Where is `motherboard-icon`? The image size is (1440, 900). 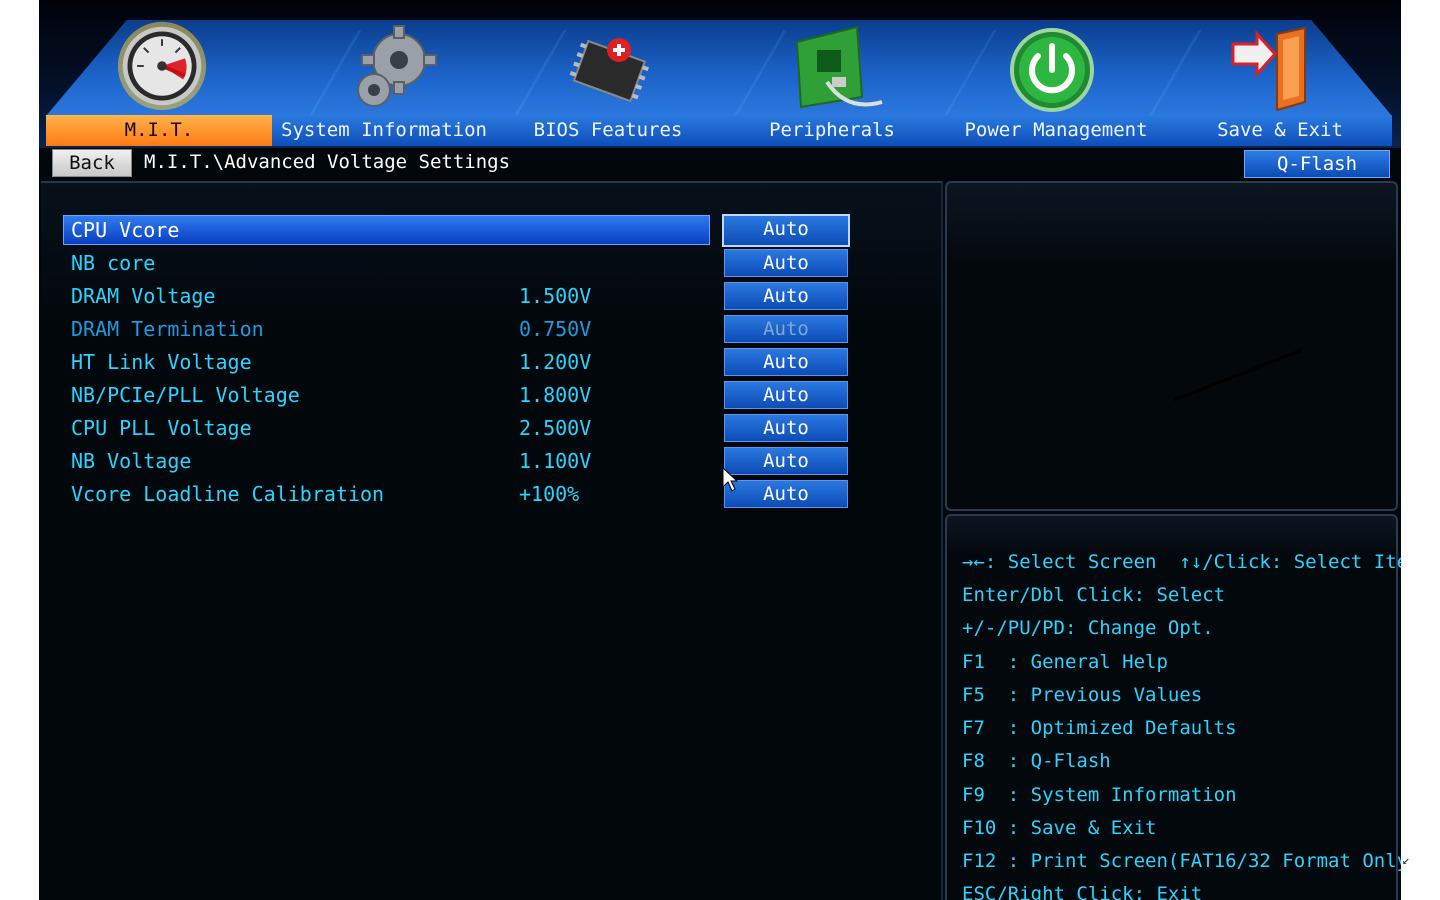
motherboard-icon is located at coordinates (835, 68).